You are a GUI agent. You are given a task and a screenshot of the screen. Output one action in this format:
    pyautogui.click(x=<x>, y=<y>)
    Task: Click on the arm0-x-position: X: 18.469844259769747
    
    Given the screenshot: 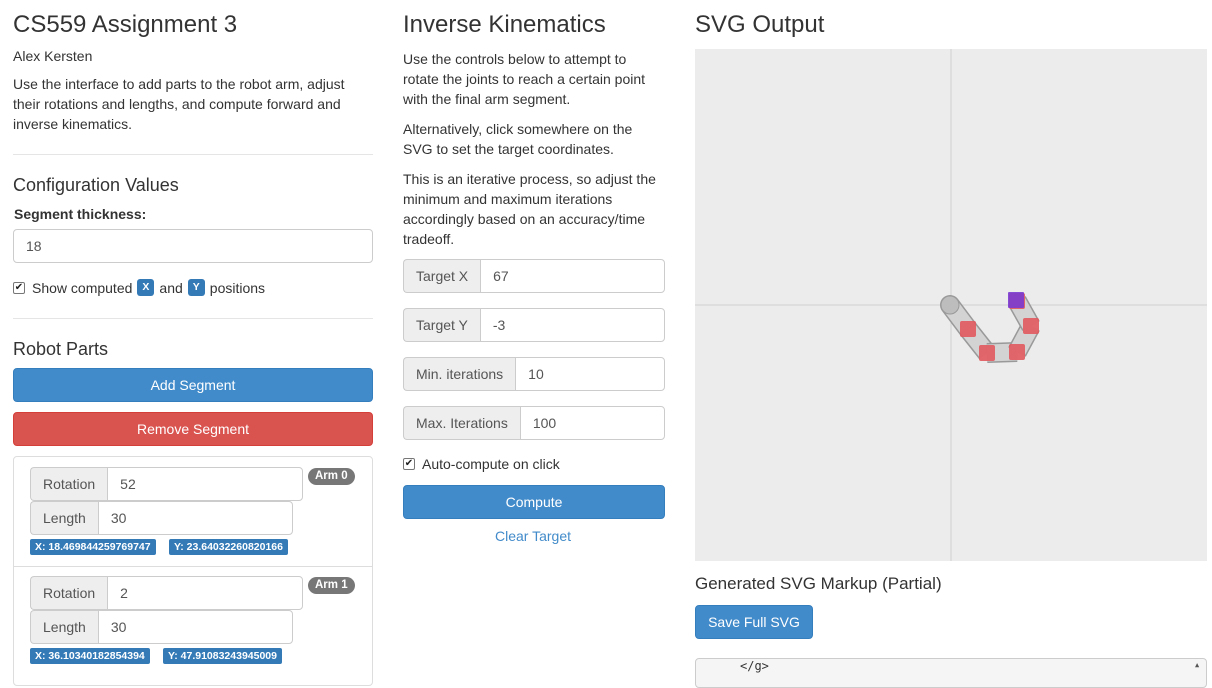 What is the action you would take?
    pyautogui.click(x=93, y=547)
    